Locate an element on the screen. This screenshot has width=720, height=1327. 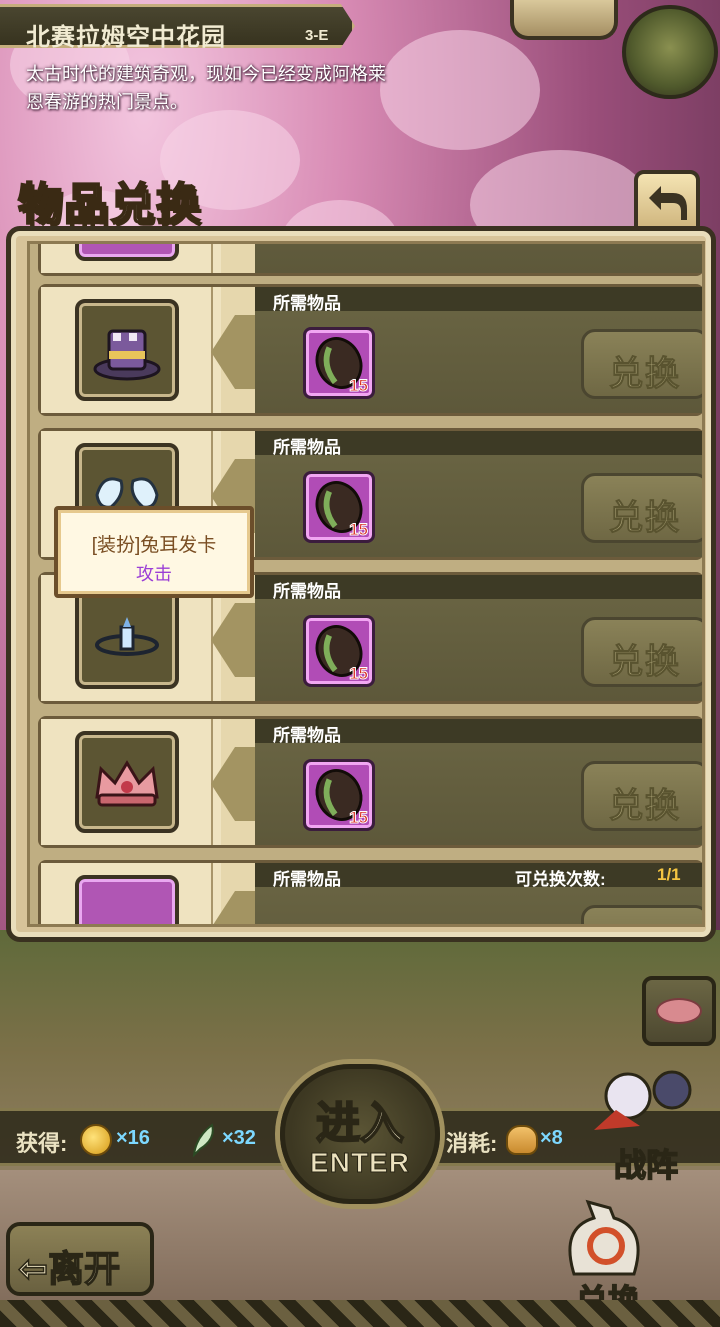
map-scroll-button is located at coordinates (564, 20).